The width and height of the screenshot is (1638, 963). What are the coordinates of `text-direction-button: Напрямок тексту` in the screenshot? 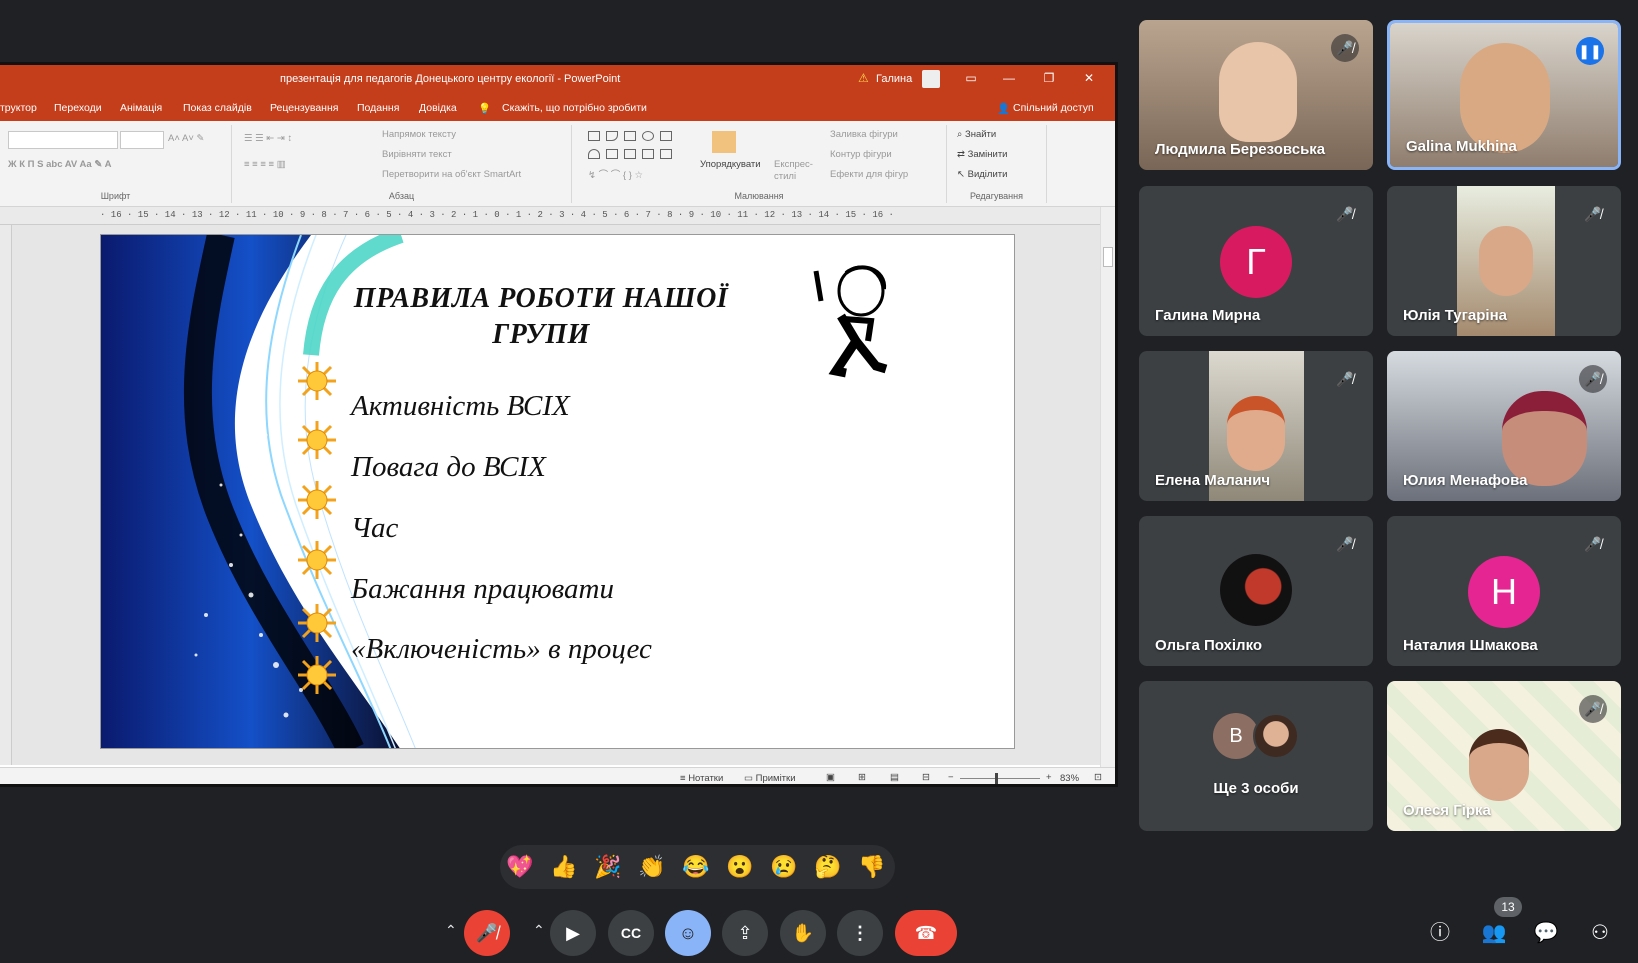 It's located at (419, 134).